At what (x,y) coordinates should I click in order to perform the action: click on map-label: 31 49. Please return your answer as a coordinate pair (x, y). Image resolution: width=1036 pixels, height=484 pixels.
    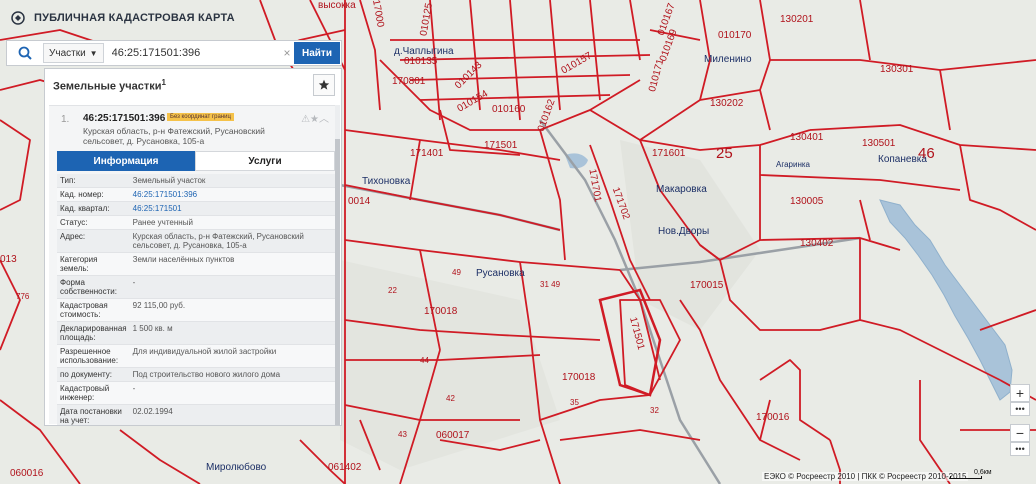
    Looking at the image, I should click on (550, 284).